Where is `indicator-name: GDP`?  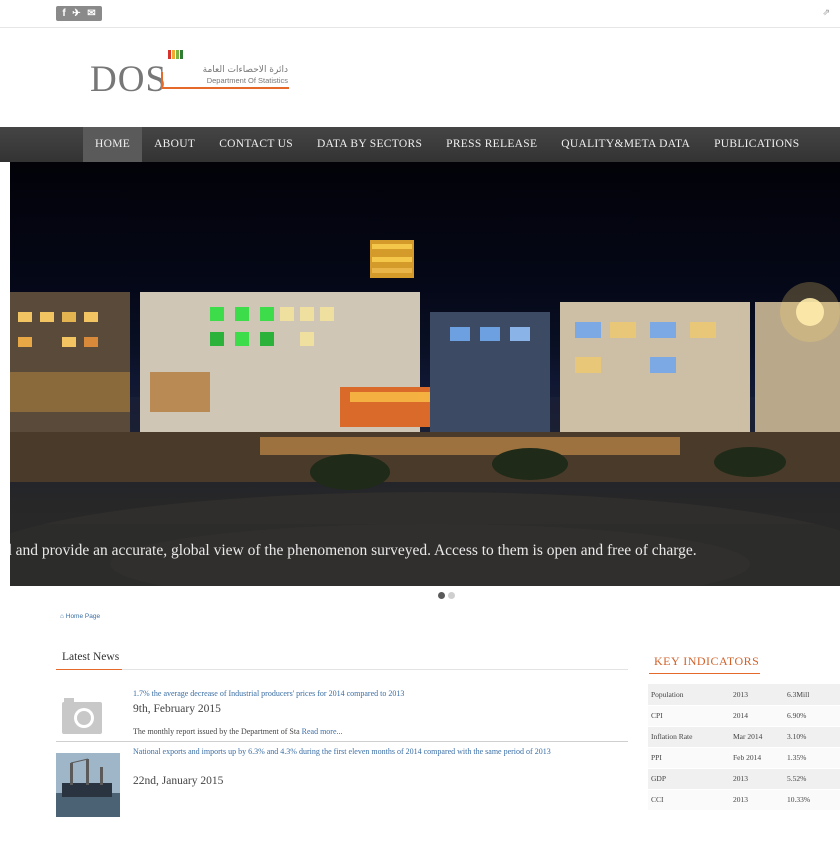 indicator-name: GDP is located at coordinates (689, 779).